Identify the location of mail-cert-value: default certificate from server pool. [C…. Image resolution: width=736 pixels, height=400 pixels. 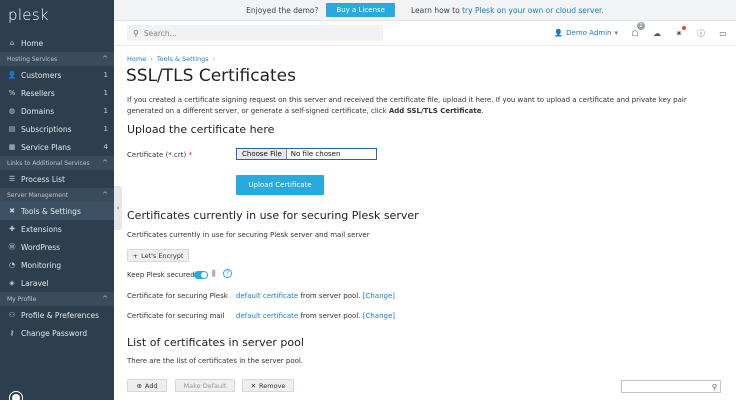
(315, 316).